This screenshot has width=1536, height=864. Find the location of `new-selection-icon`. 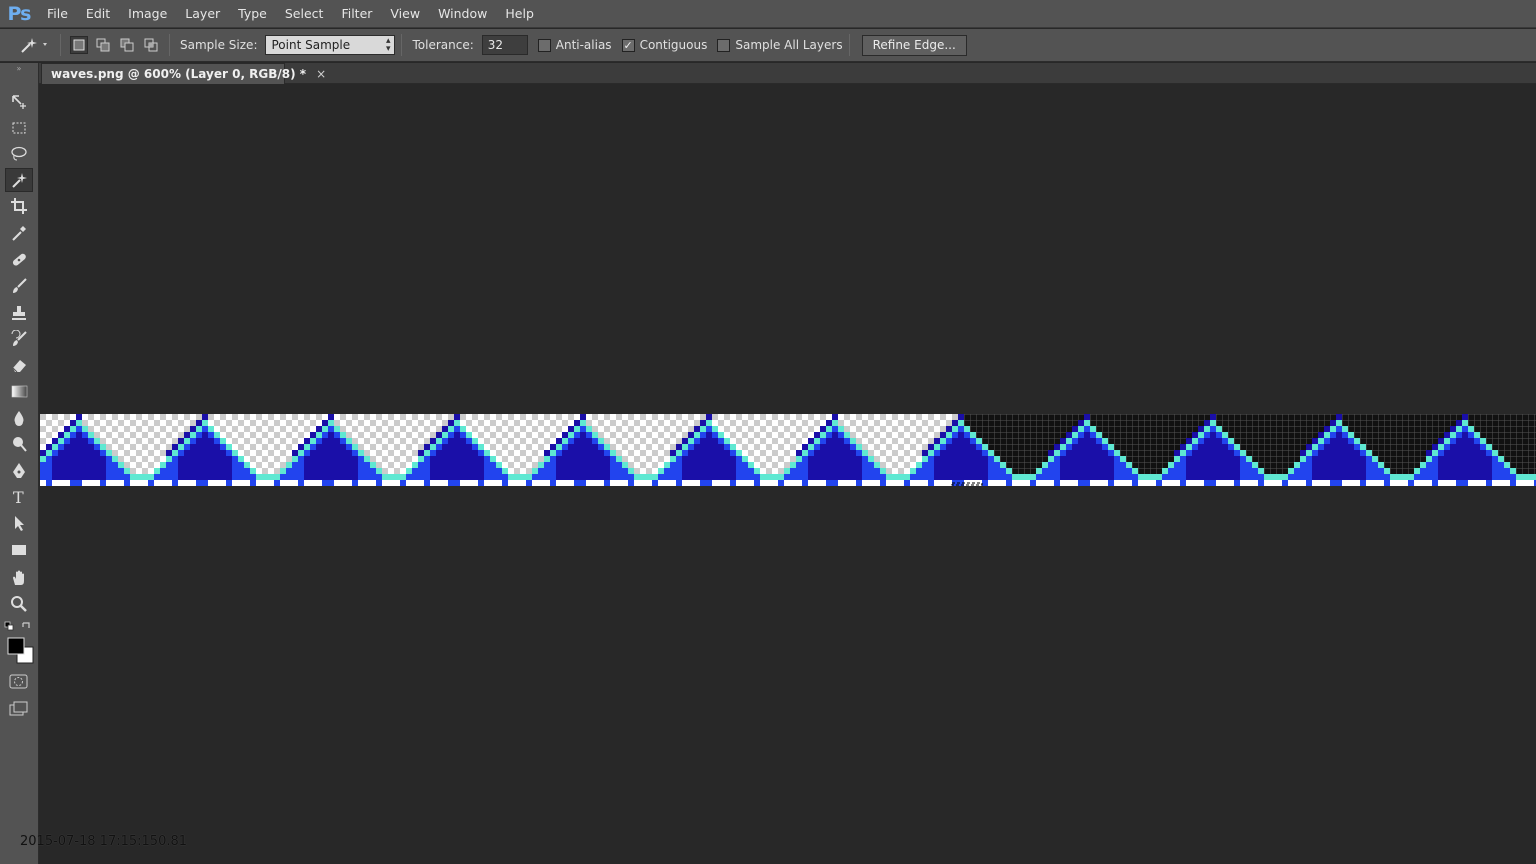

new-selection-icon is located at coordinates (79, 45).